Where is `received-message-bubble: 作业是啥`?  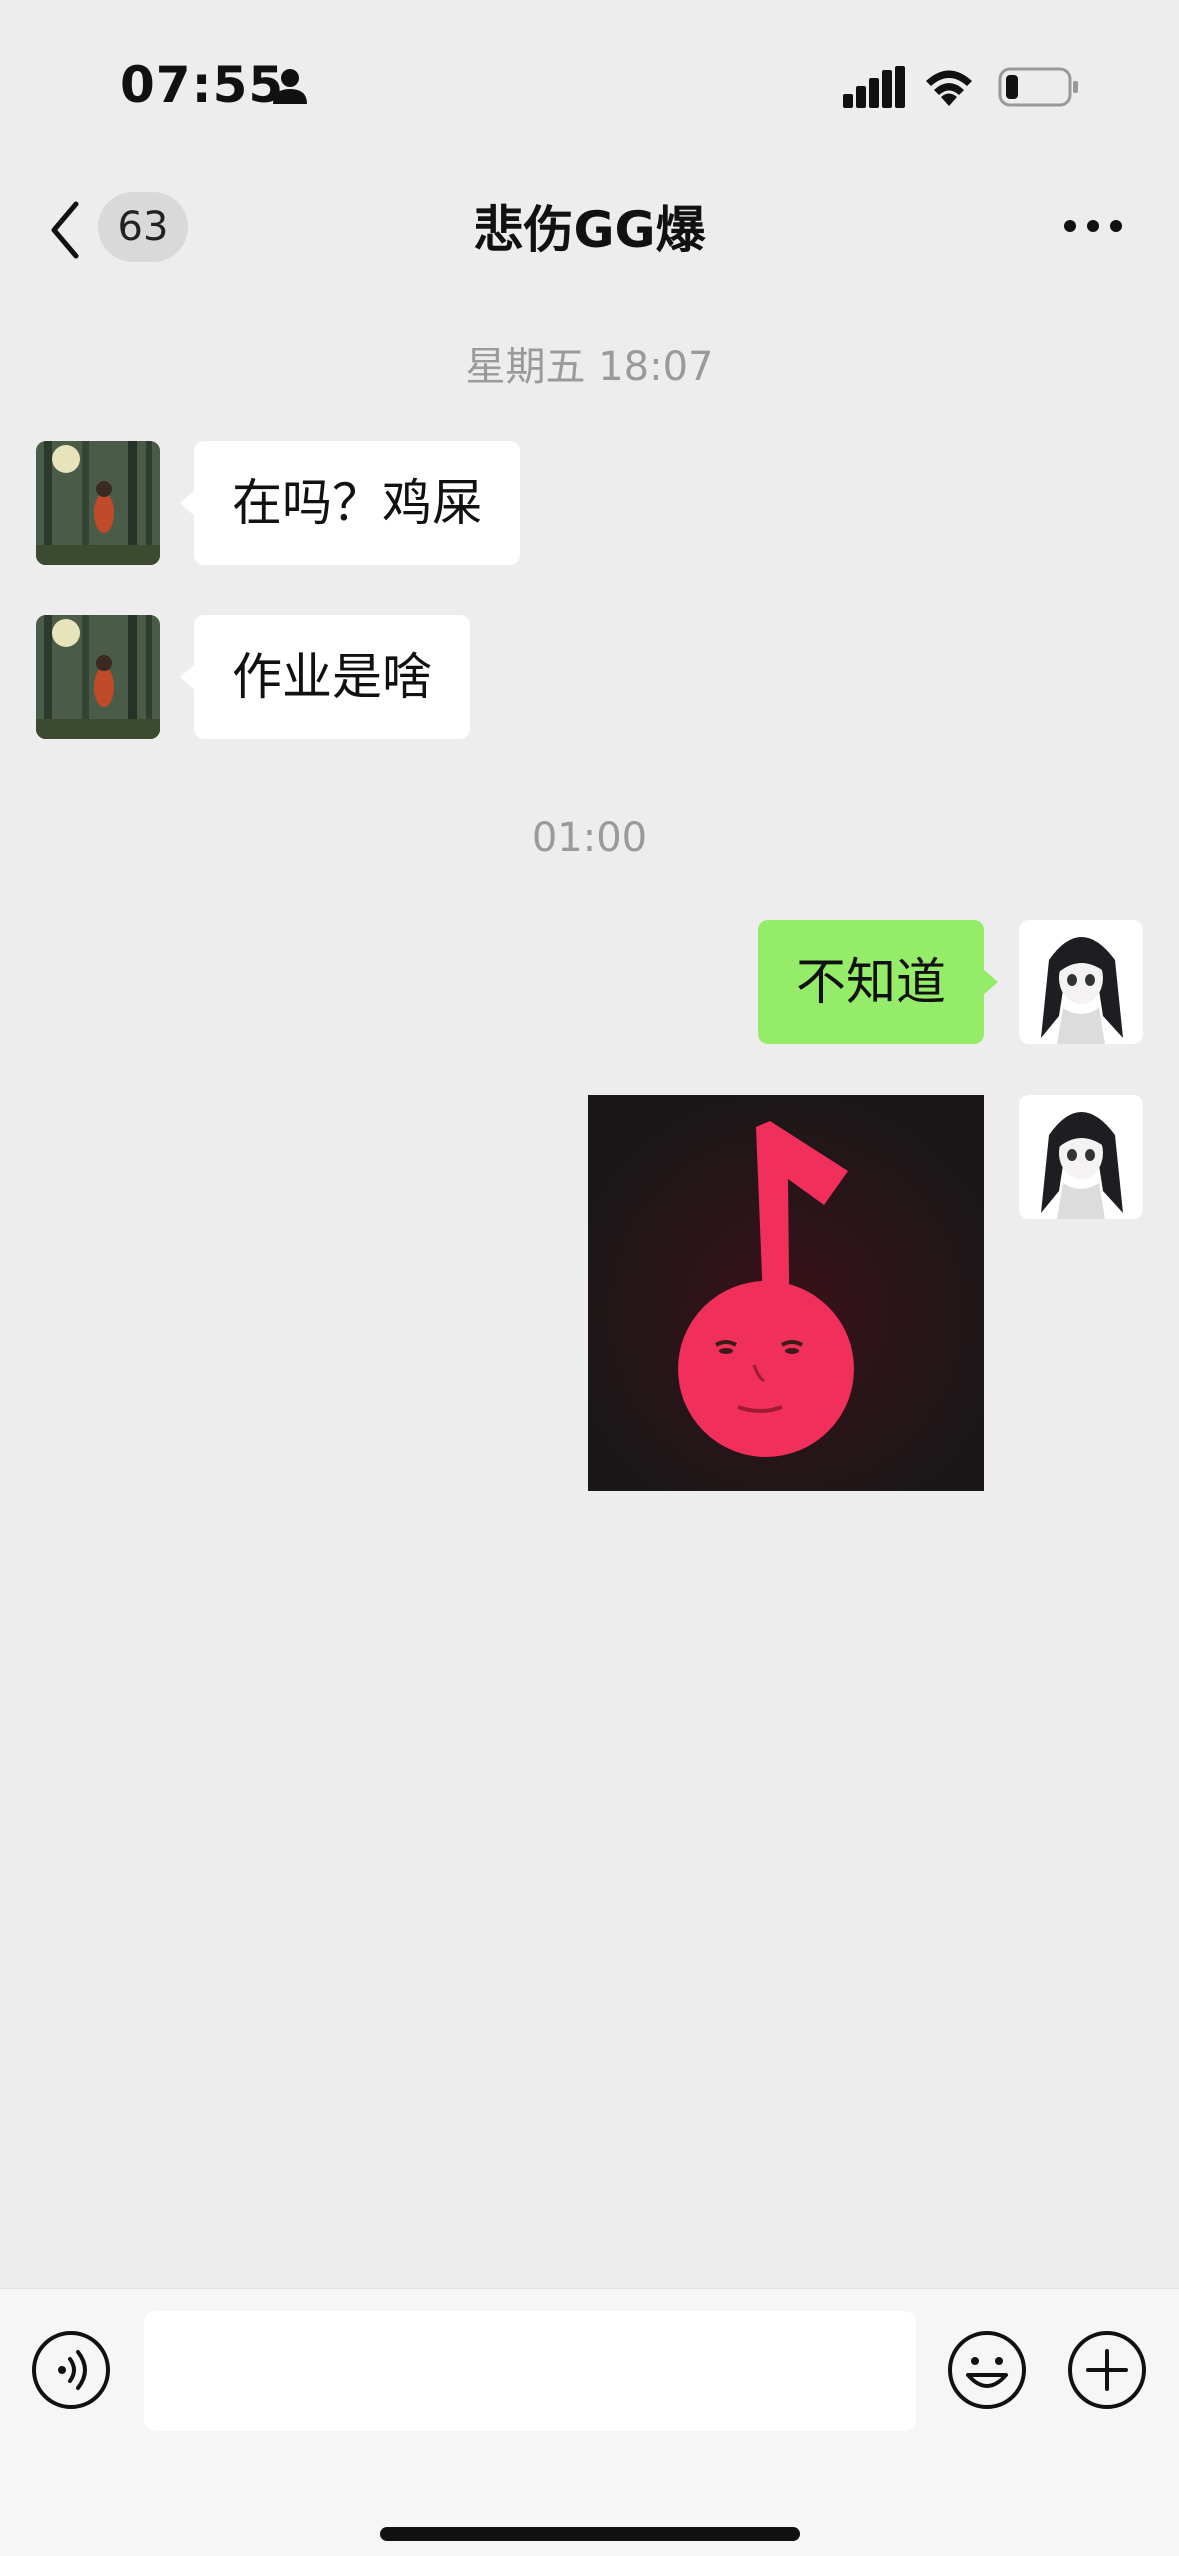 received-message-bubble: 作业是啥 is located at coordinates (325, 677).